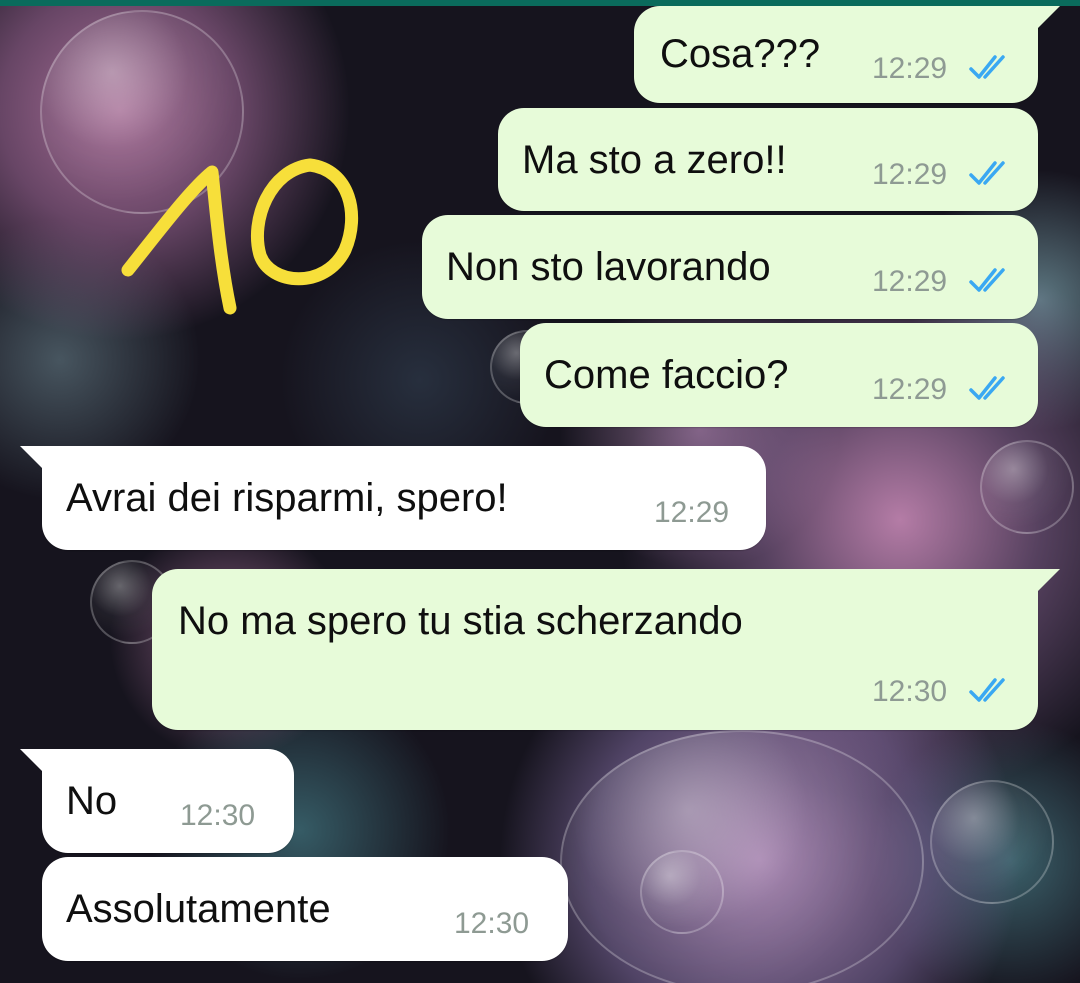  Describe the element at coordinates (460, 621) in the screenshot. I see `message-text: No ma spero tu stia scherzando` at that location.